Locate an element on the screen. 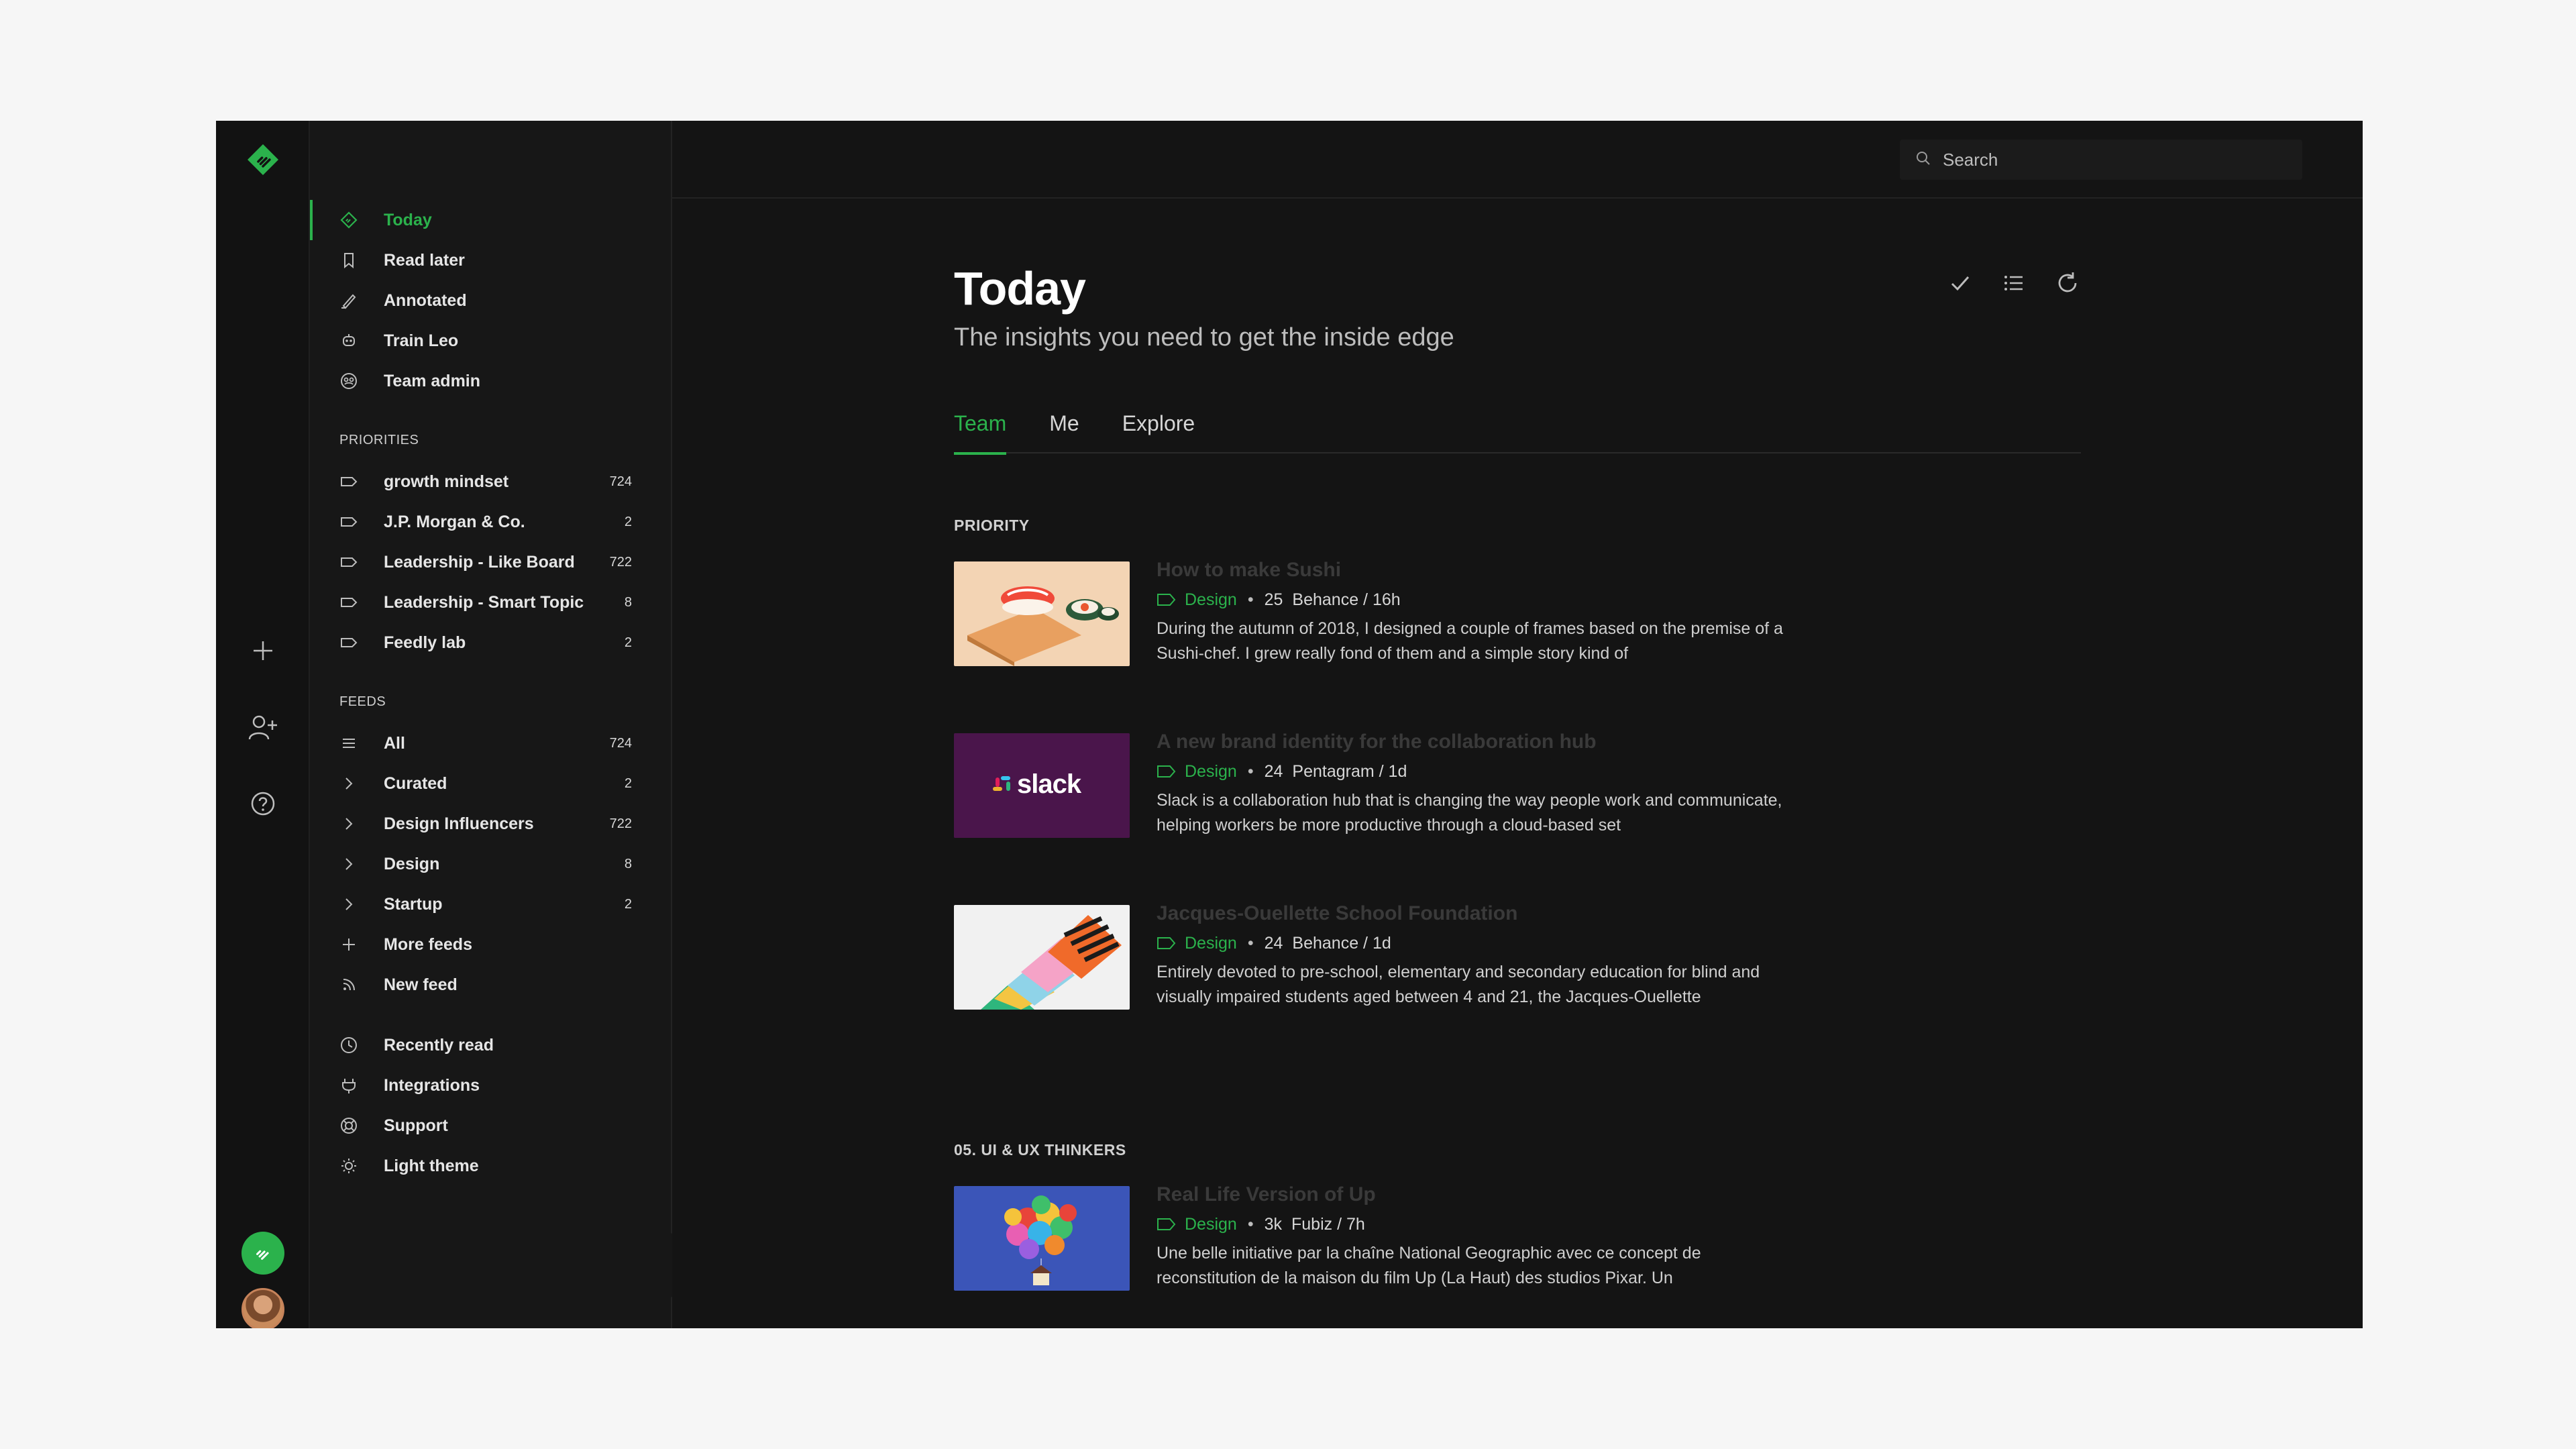  article-meta: Design • 24 Behance / 1d is located at coordinates (1472, 943).